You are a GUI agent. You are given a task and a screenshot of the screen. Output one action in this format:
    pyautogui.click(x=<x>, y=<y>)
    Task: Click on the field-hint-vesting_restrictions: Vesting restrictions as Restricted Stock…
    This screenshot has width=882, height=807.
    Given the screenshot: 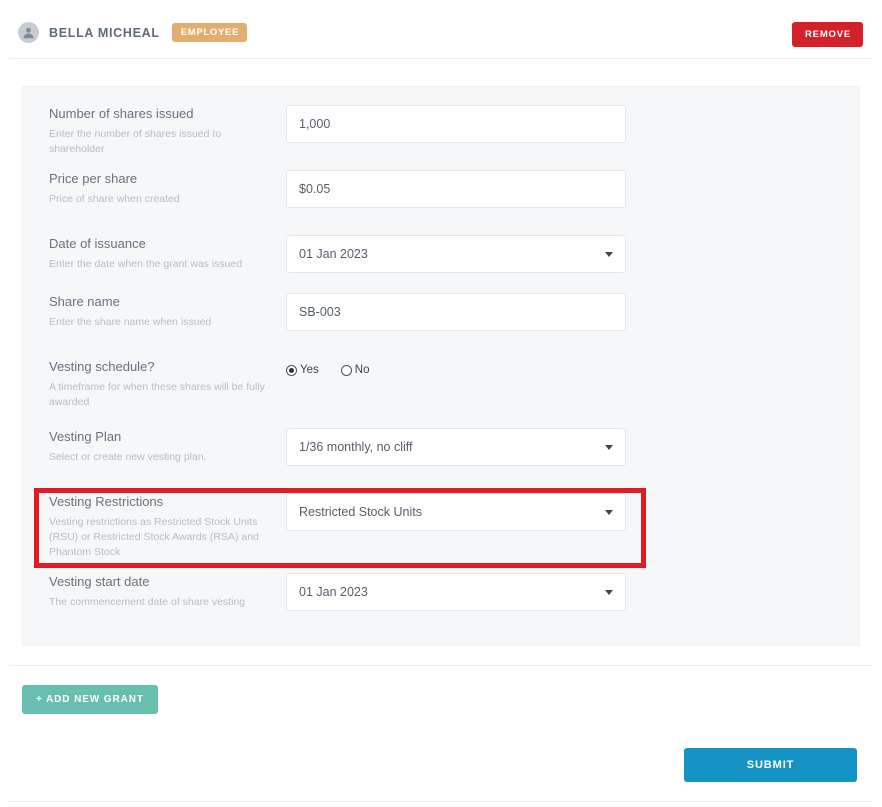 What is the action you would take?
    pyautogui.click(x=154, y=537)
    